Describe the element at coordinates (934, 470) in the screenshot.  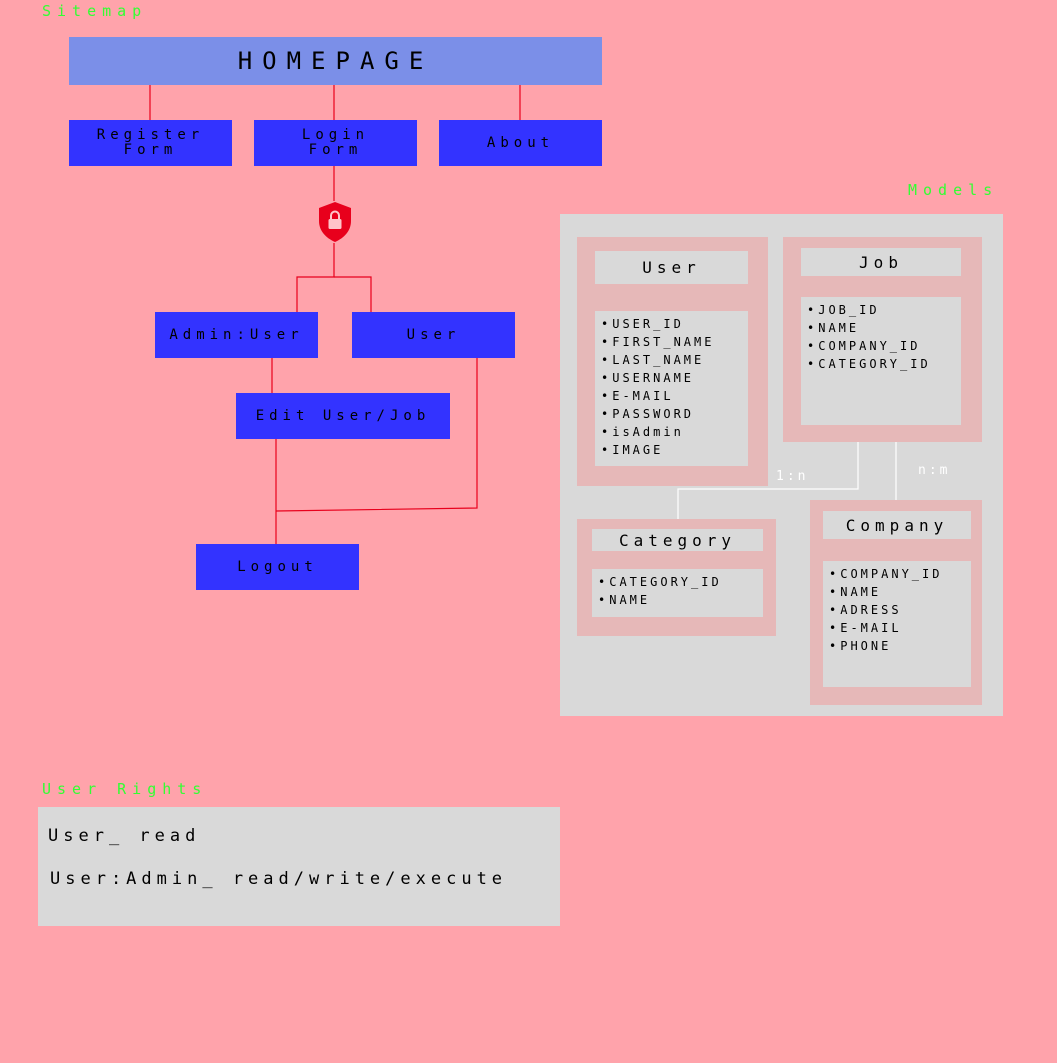
I see `relation-label-many-to-many: n:m` at that location.